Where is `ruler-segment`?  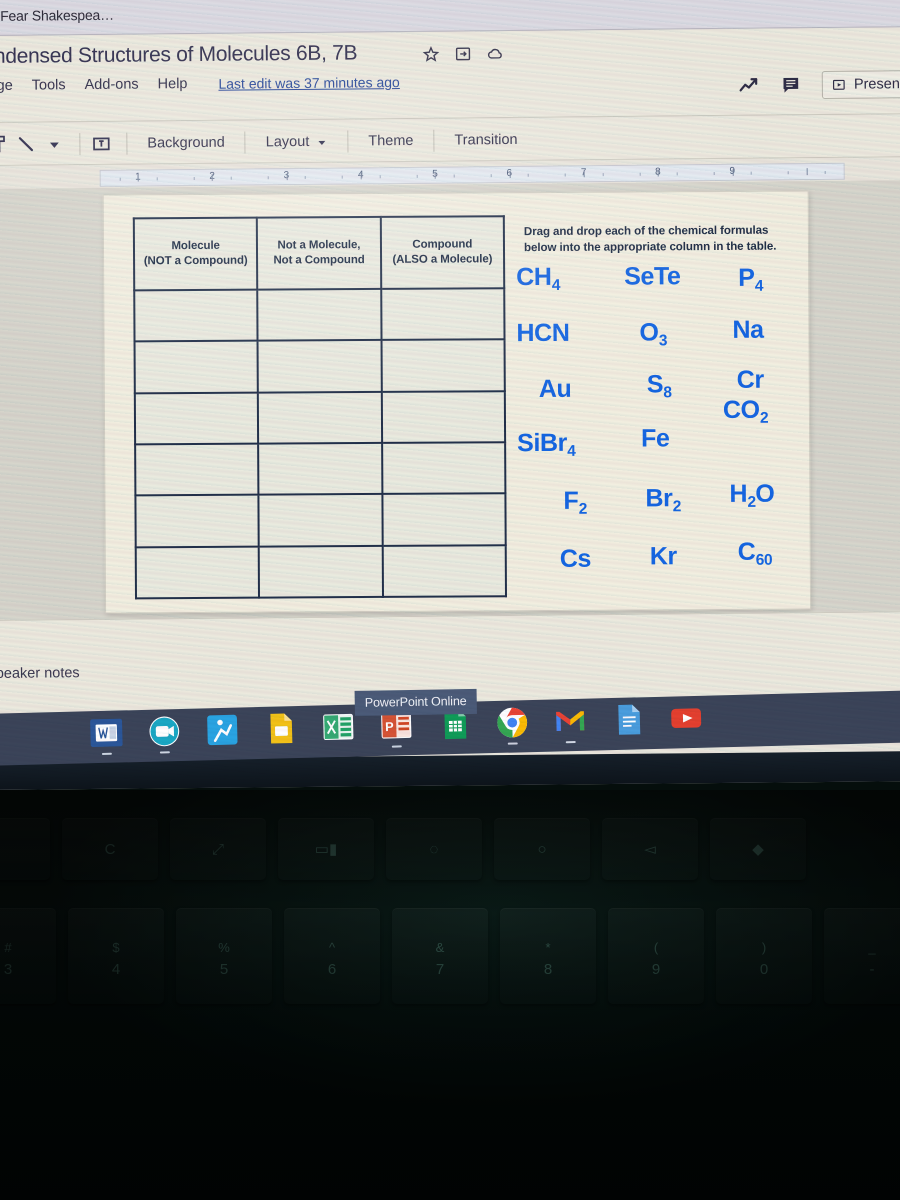 ruler-segment is located at coordinates (806, 172).